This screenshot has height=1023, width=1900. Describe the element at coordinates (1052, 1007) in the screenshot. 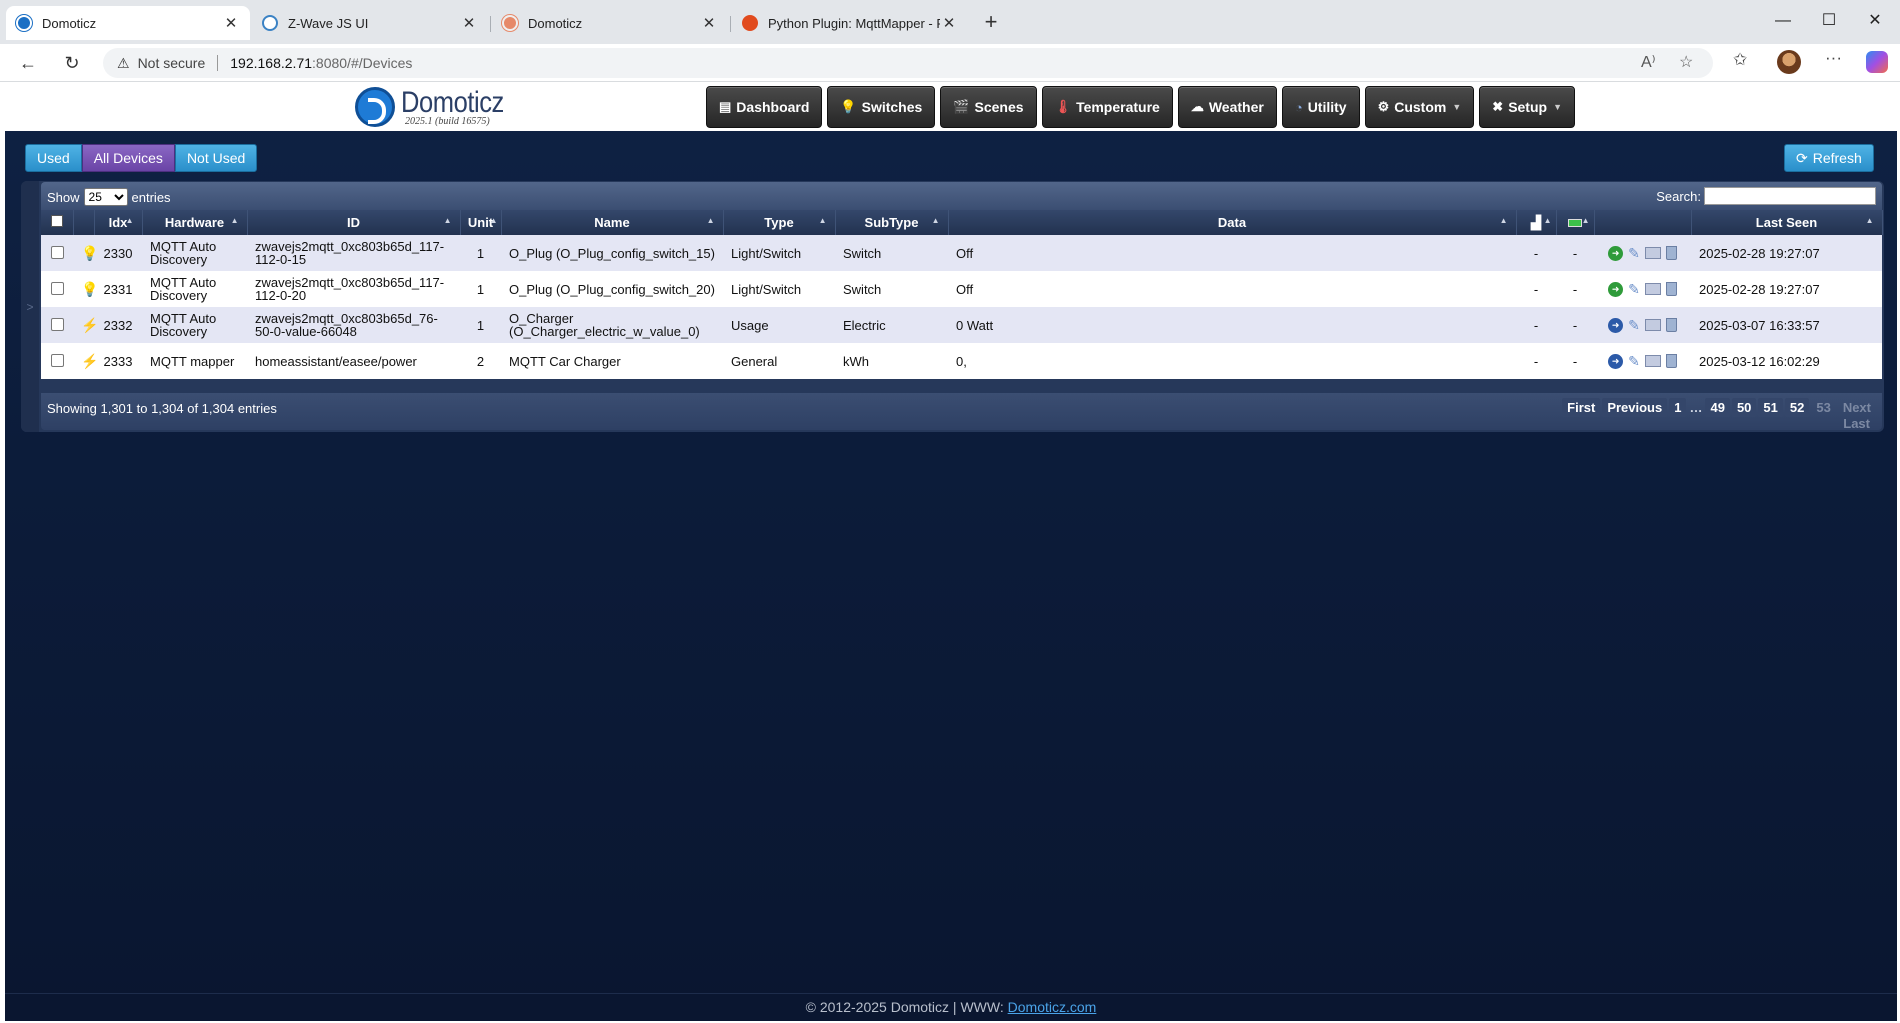

I see `footer-link: Domoticz.com` at that location.